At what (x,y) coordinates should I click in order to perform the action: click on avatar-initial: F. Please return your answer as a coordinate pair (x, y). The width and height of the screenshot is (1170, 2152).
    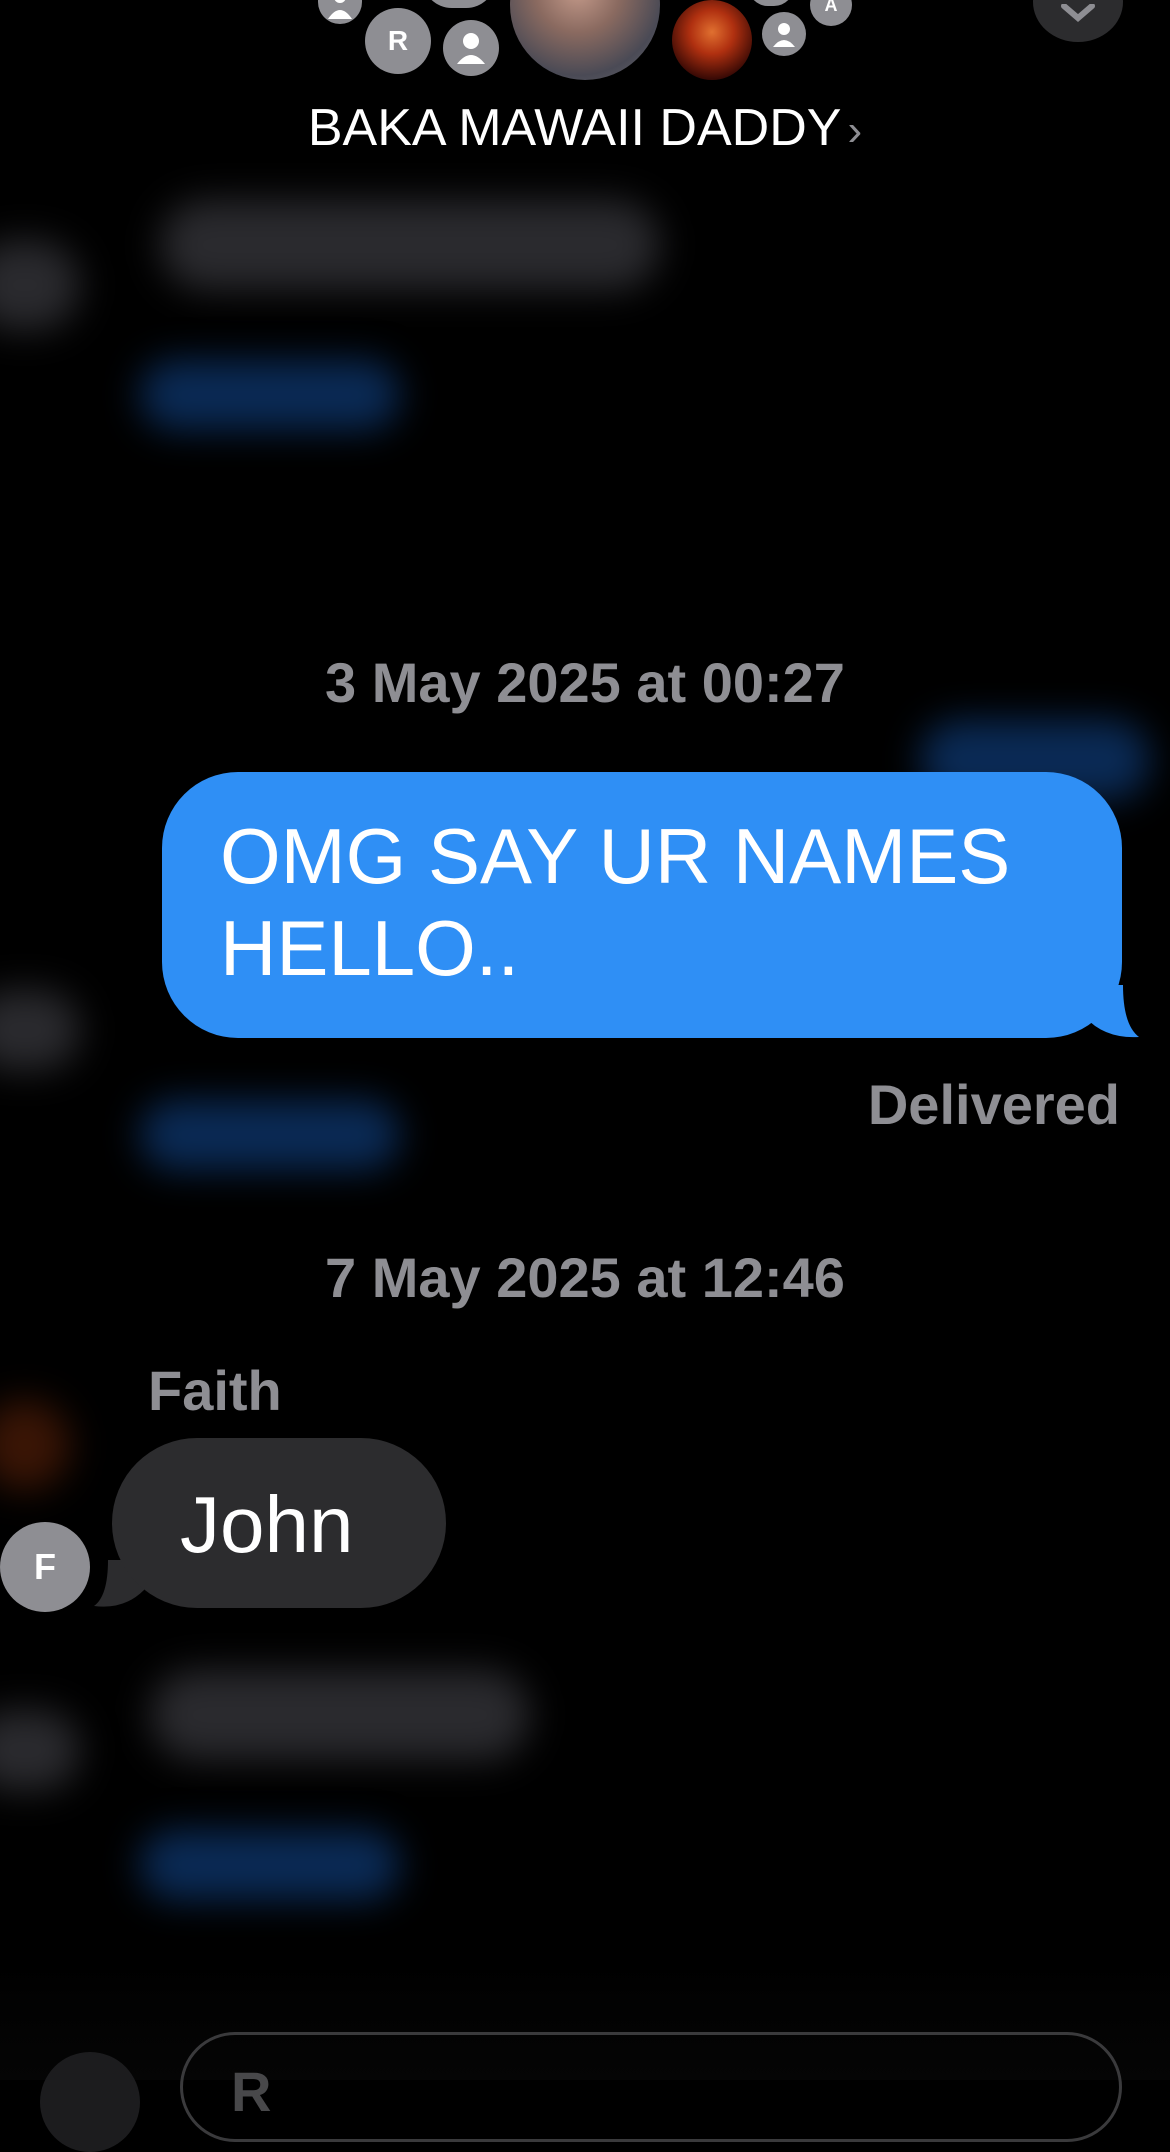
    Looking at the image, I should click on (45, 1566).